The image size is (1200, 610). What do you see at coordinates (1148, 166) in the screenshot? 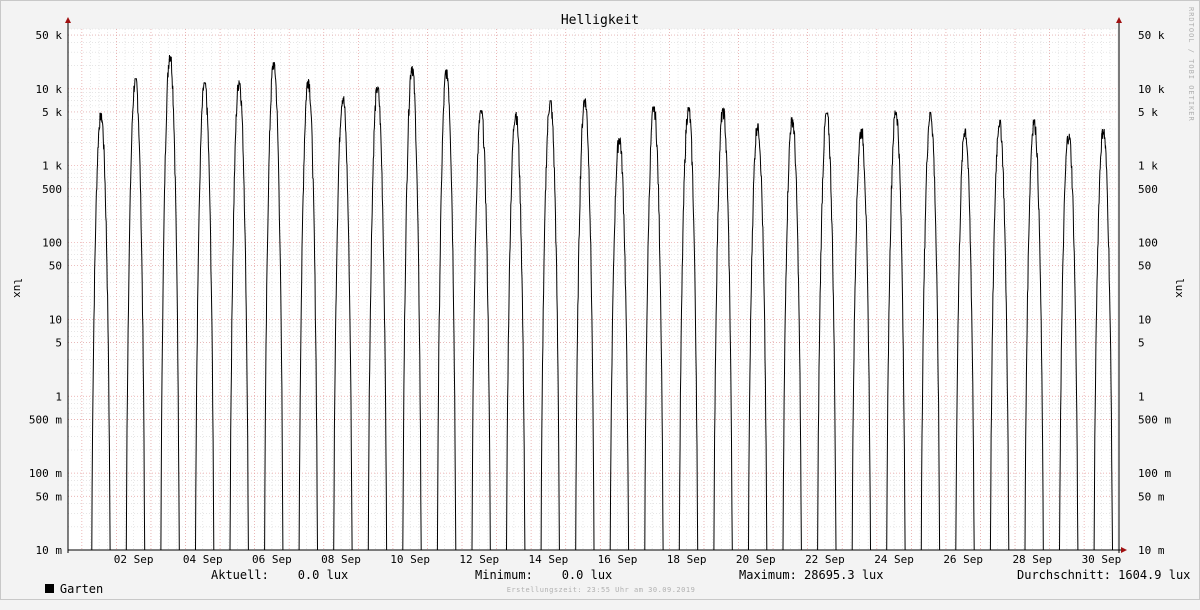
I see `y-tick-label-right: 1 k` at bounding box center [1148, 166].